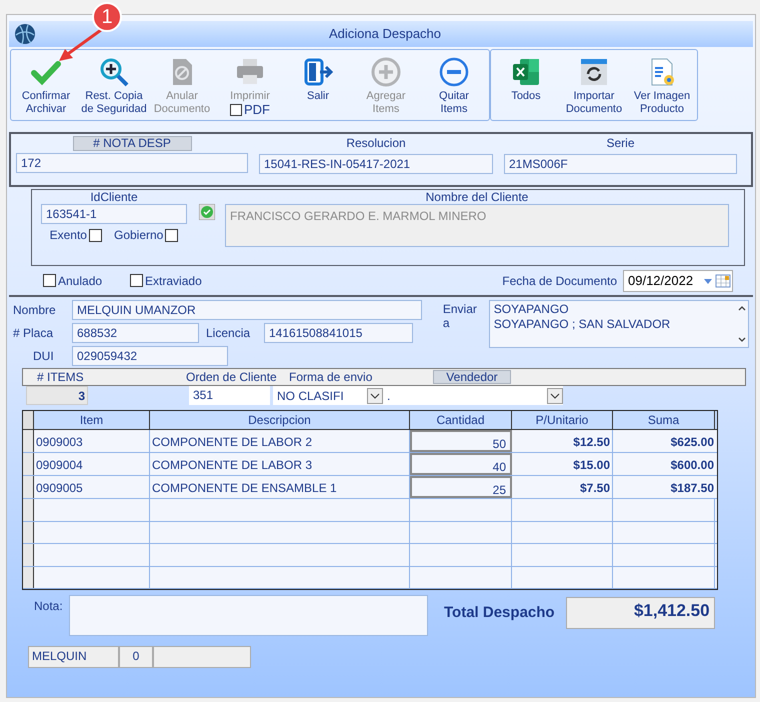  What do you see at coordinates (692, 443) in the screenshot?
I see `table-cell-text: $625.00` at bounding box center [692, 443].